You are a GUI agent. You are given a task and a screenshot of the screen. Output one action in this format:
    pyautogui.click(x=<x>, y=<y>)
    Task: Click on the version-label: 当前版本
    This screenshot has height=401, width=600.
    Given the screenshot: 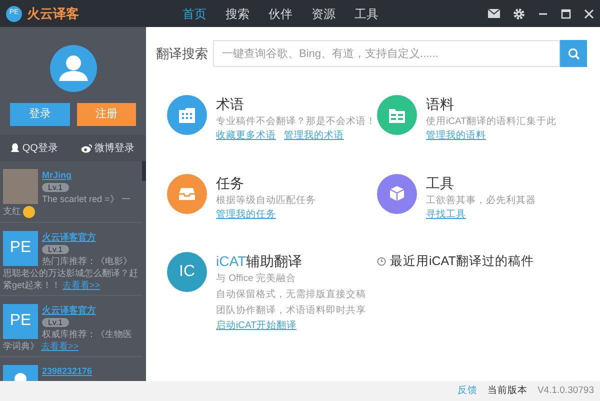 What is the action you would take?
    pyautogui.click(x=507, y=391)
    